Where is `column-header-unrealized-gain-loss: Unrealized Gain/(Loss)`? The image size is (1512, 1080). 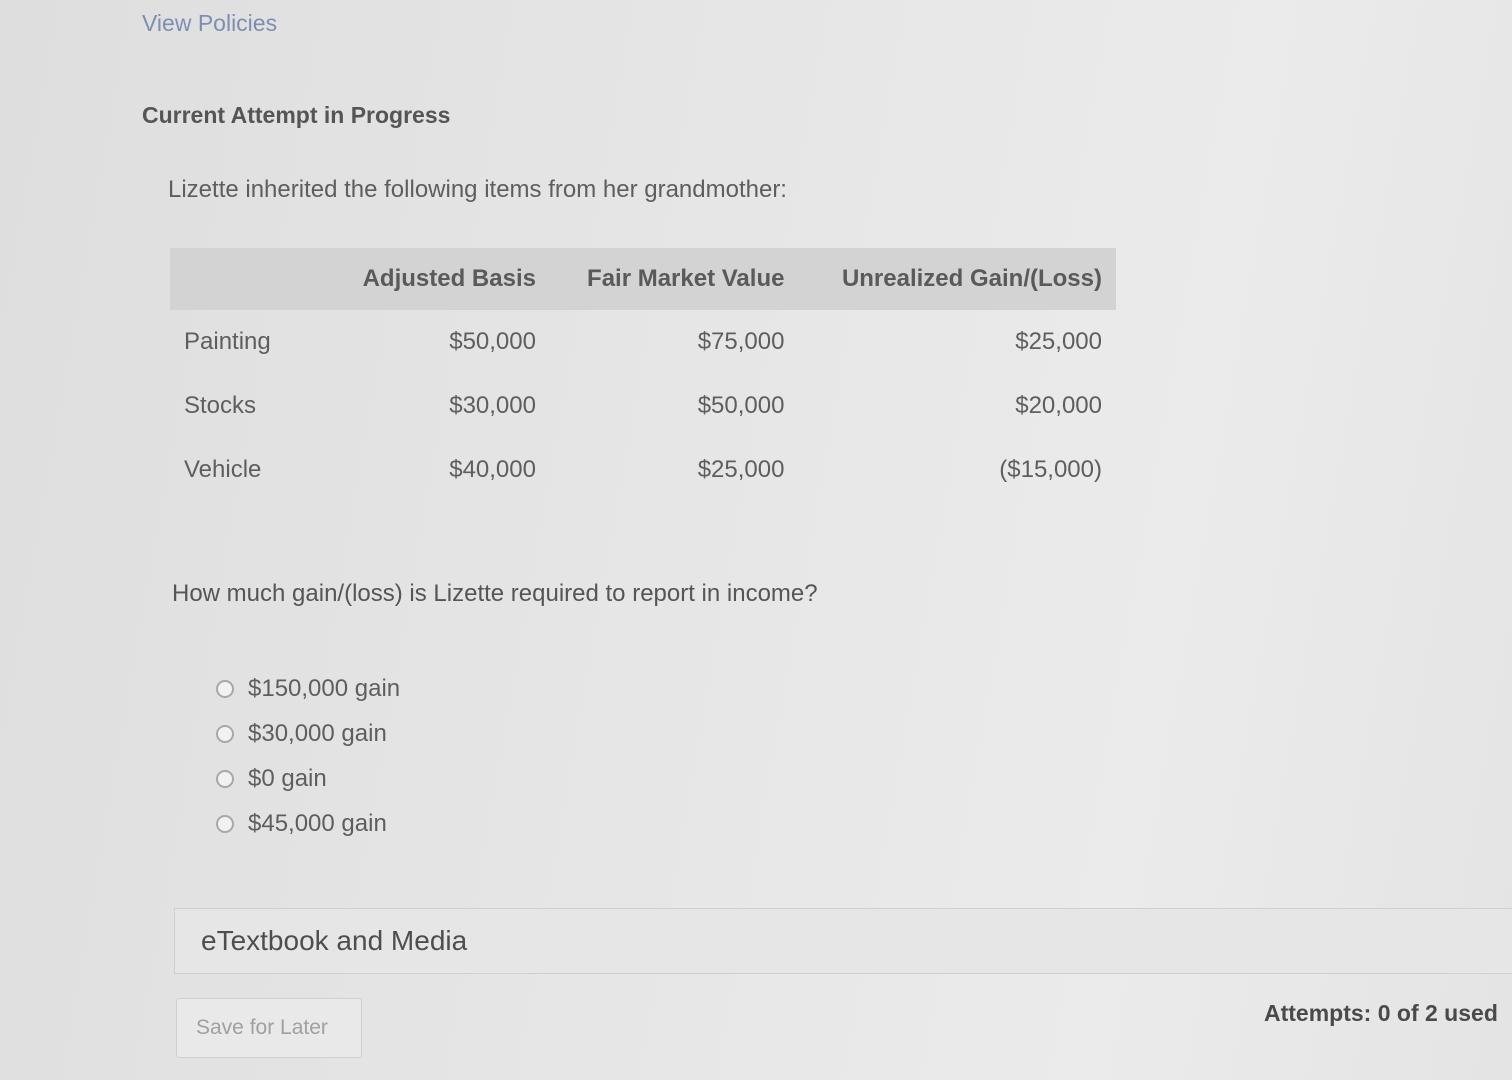 column-header-unrealized-gain-loss: Unrealized Gain/(Loss) is located at coordinates (971, 278).